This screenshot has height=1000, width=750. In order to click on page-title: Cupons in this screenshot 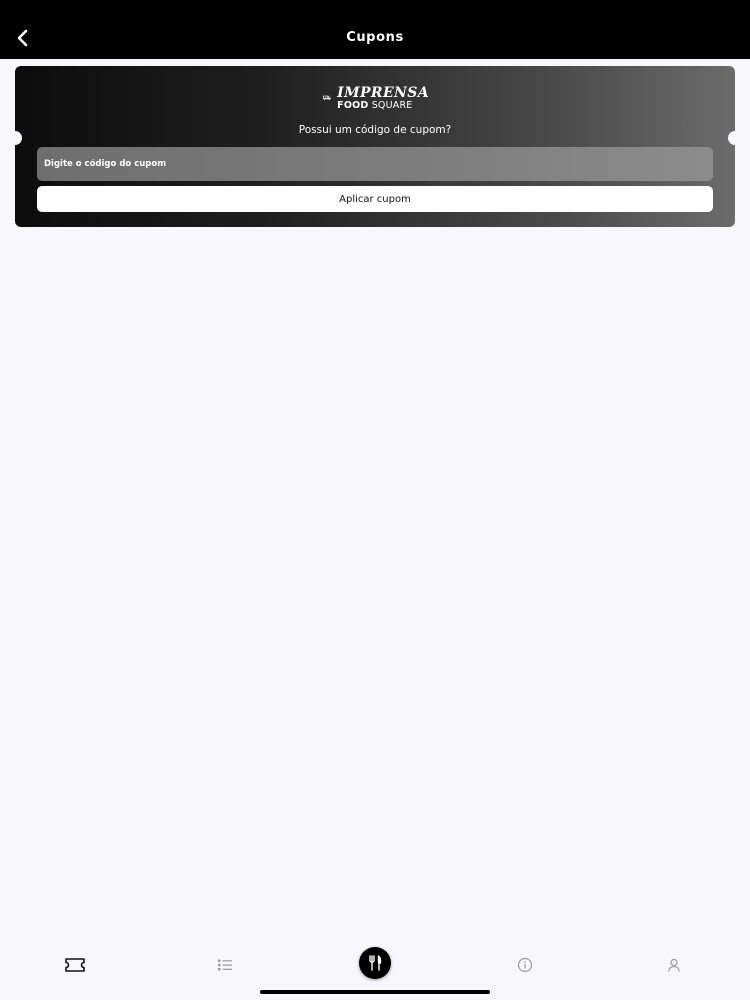, I will do `click(375, 37)`.